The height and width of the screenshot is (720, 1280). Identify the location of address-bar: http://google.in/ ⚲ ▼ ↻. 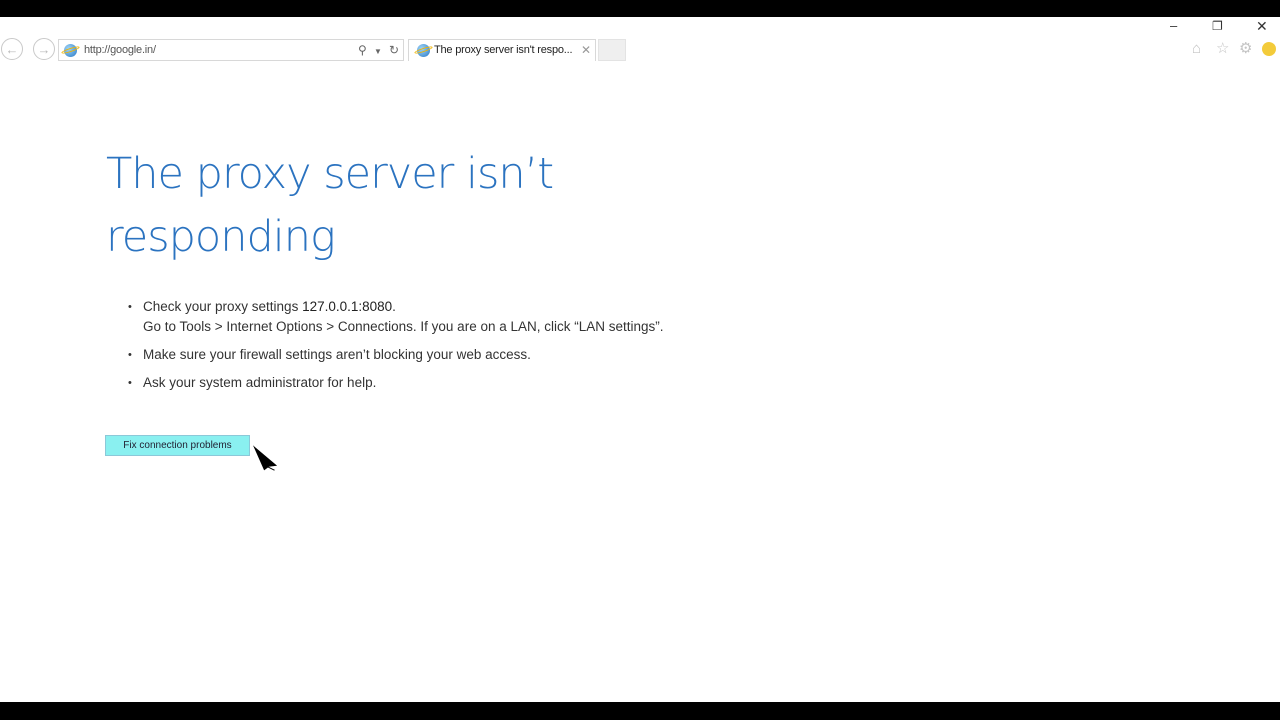
(231, 50).